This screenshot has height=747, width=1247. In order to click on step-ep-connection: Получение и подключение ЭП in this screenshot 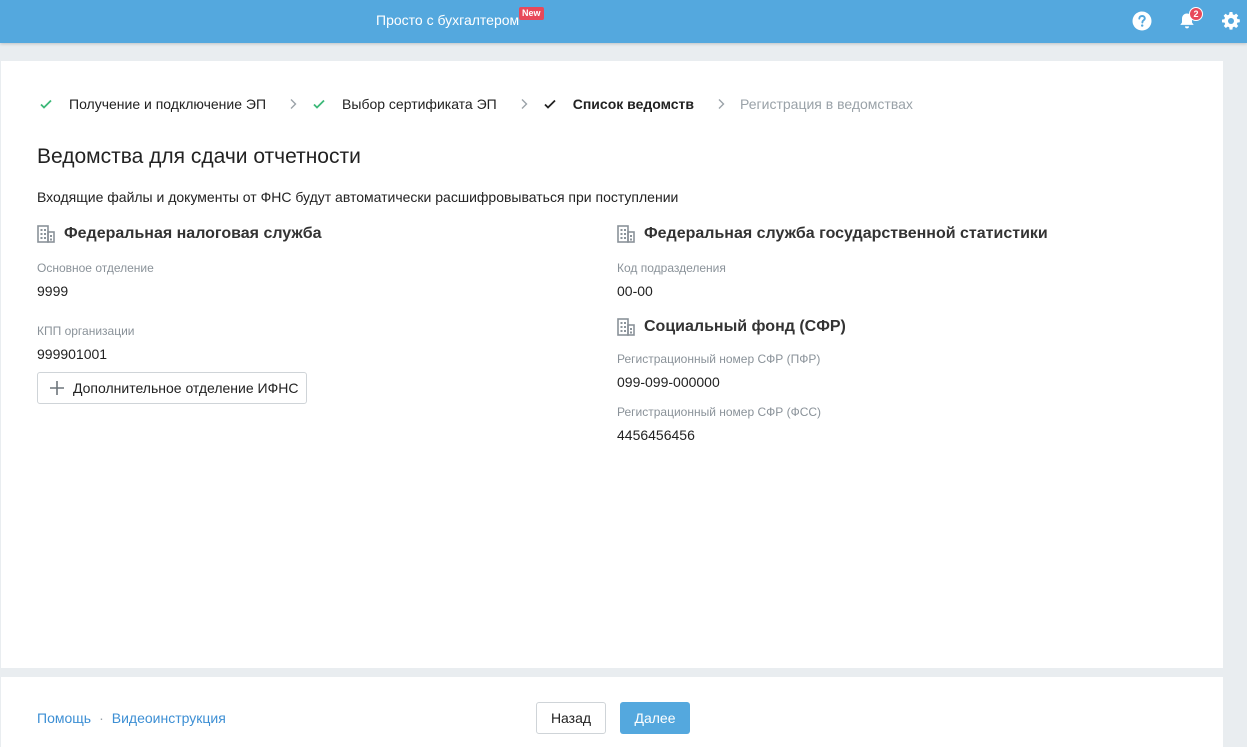, I will do `click(152, 104)`.